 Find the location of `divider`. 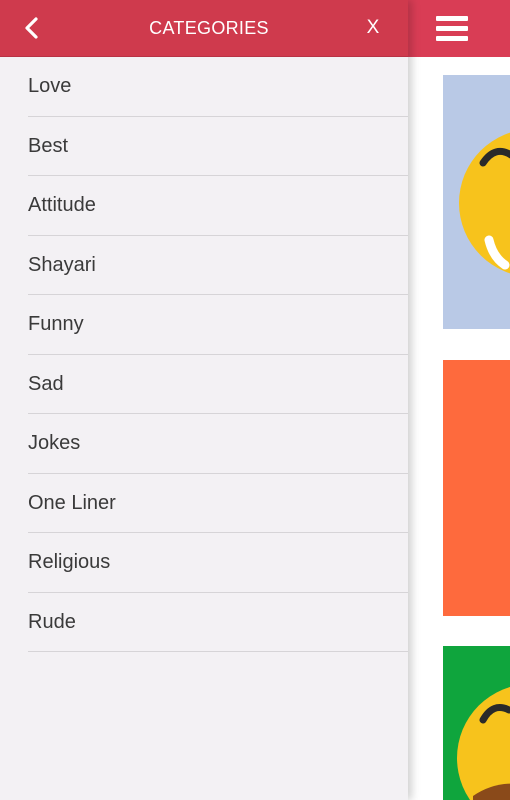

divider is located at coordinates (218, 651).